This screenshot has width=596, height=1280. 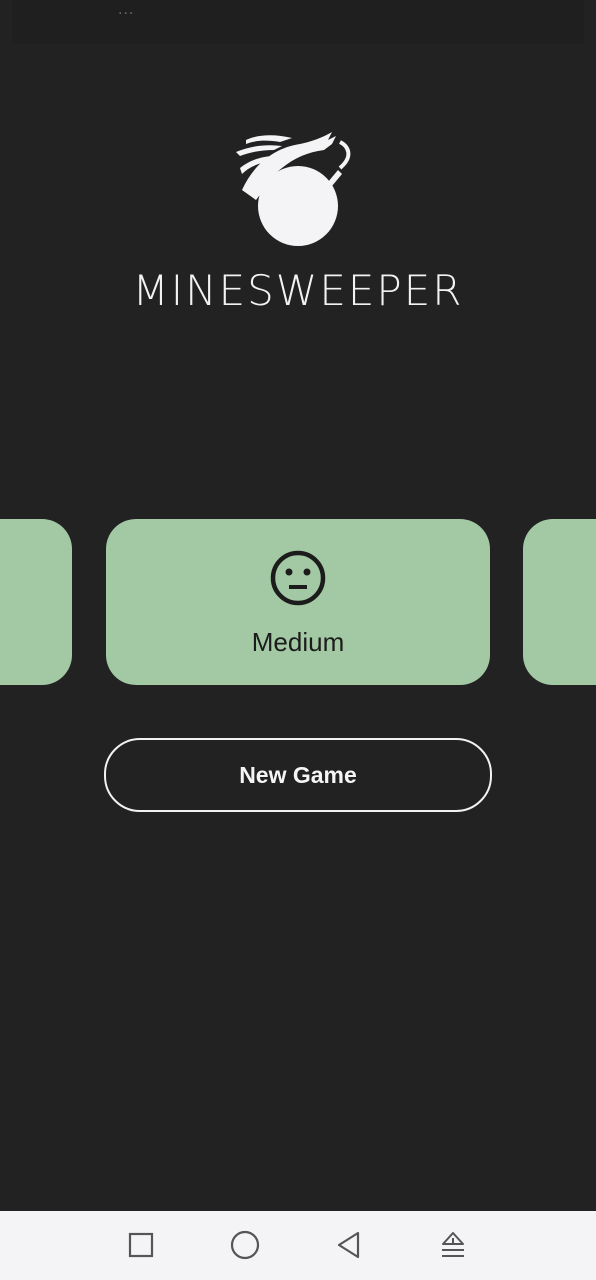 What do you see at coordinates (126, 14) in the screenshot?
I see `status-indicator: ···` at bounding box center [126, 14].